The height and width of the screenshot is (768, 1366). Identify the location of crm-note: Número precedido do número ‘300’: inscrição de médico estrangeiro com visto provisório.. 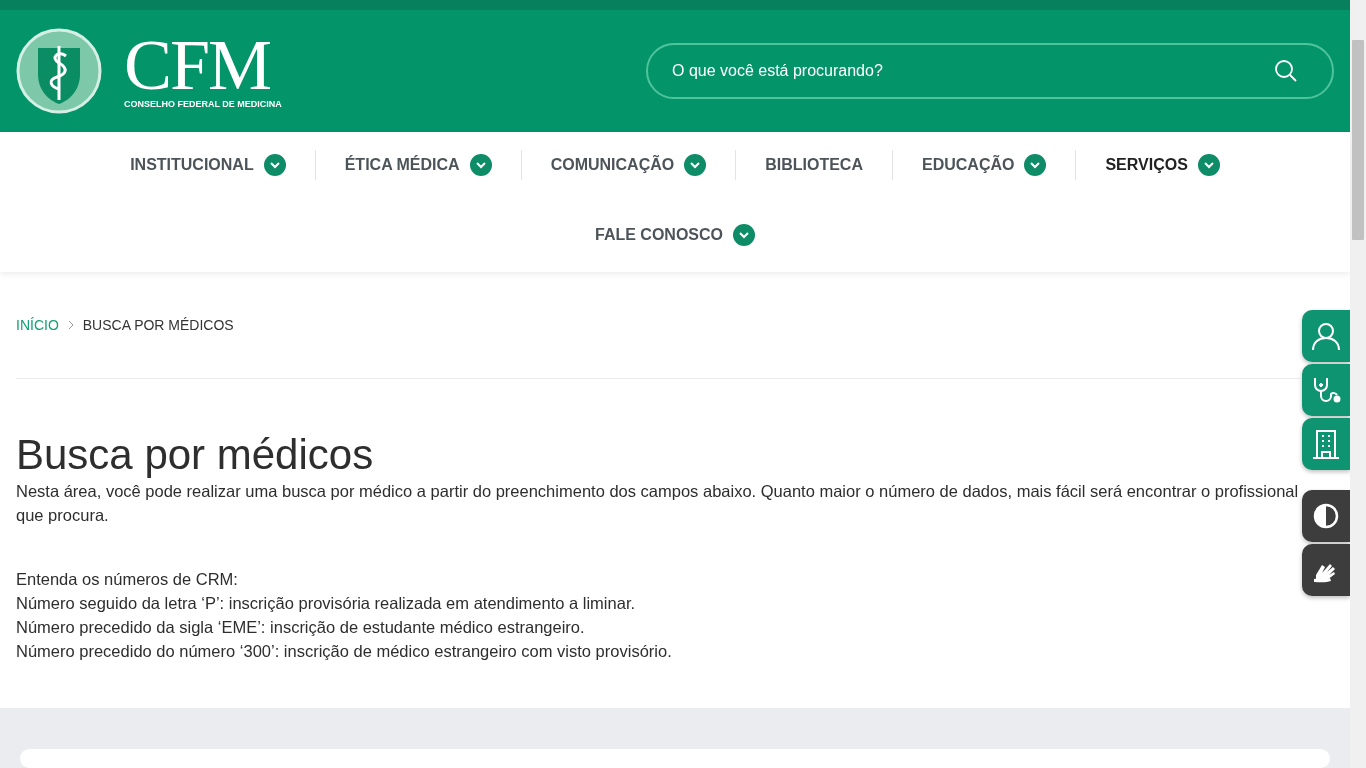
(344, 651).